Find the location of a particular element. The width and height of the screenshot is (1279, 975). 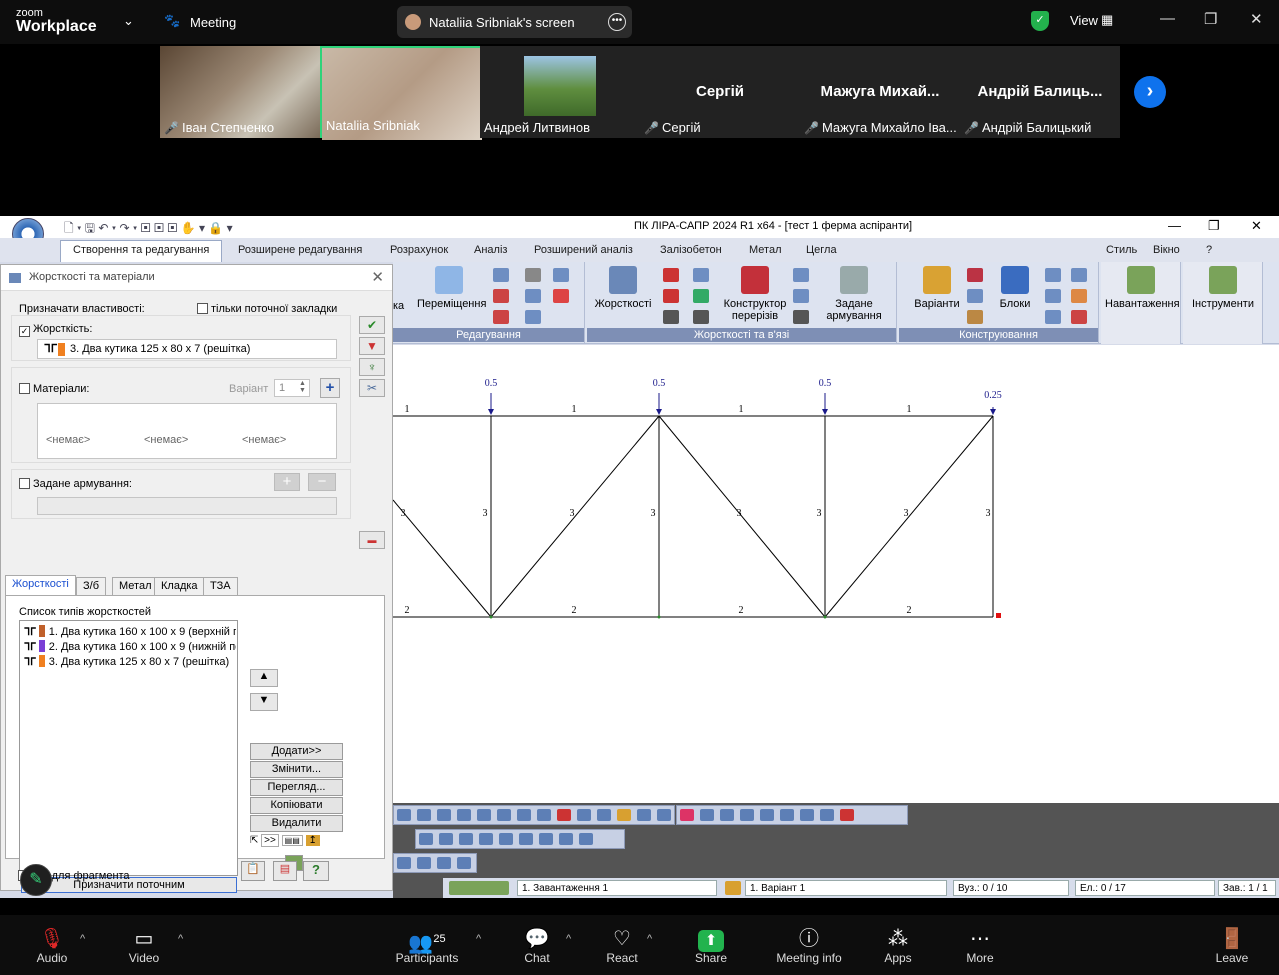

view-toolbar is located at coordinates (534, 815).